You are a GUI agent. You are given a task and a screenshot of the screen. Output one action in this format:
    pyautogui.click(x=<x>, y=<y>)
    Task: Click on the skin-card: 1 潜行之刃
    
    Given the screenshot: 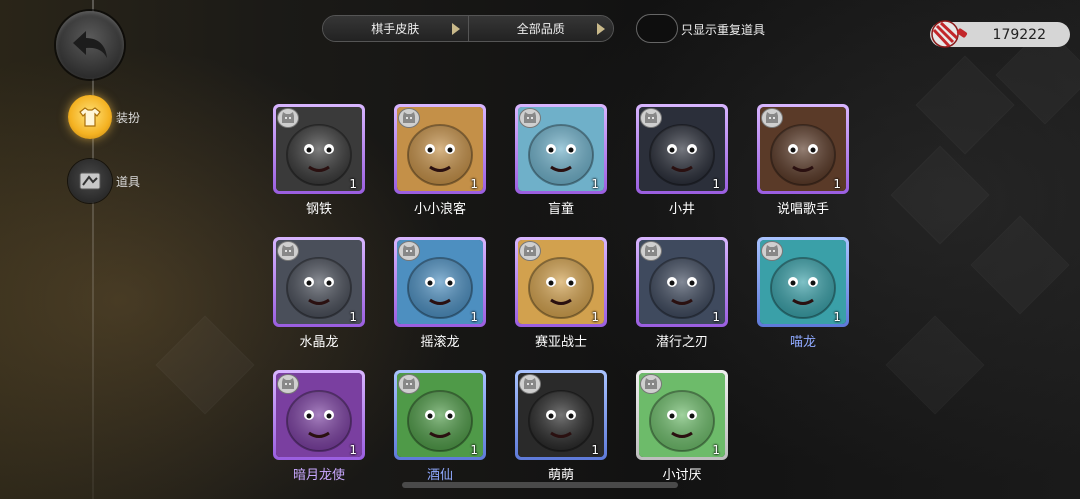 What is the action you would take?
    pyautogui.click(x=682, y=293)
    